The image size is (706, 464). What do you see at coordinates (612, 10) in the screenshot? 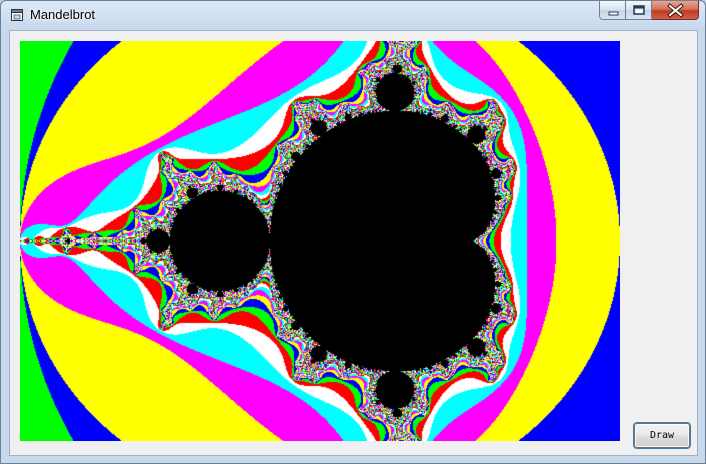
I see `minimize-button` at bounding box center [612, 10].